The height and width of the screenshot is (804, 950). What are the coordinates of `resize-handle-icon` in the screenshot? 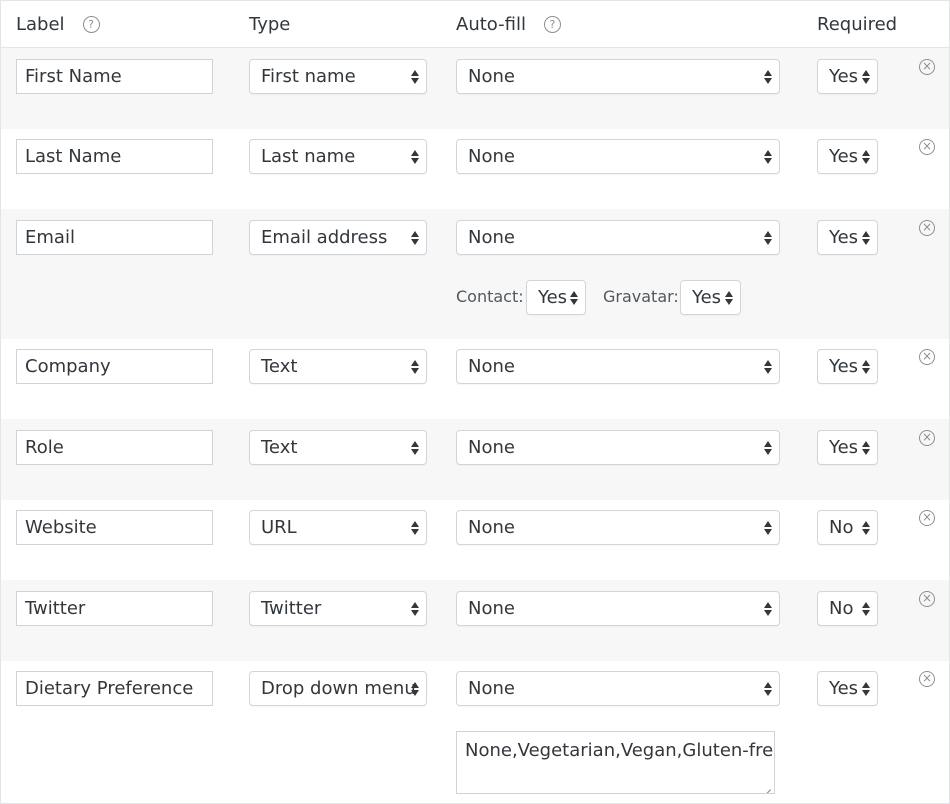 It's located at (766, 785).